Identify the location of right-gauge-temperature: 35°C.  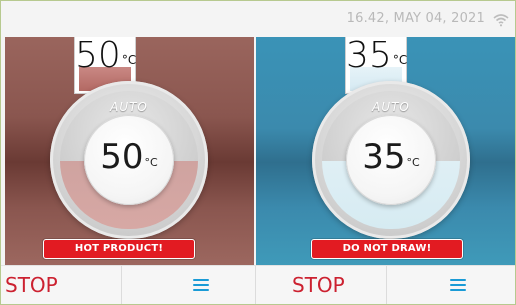
(377, 56).